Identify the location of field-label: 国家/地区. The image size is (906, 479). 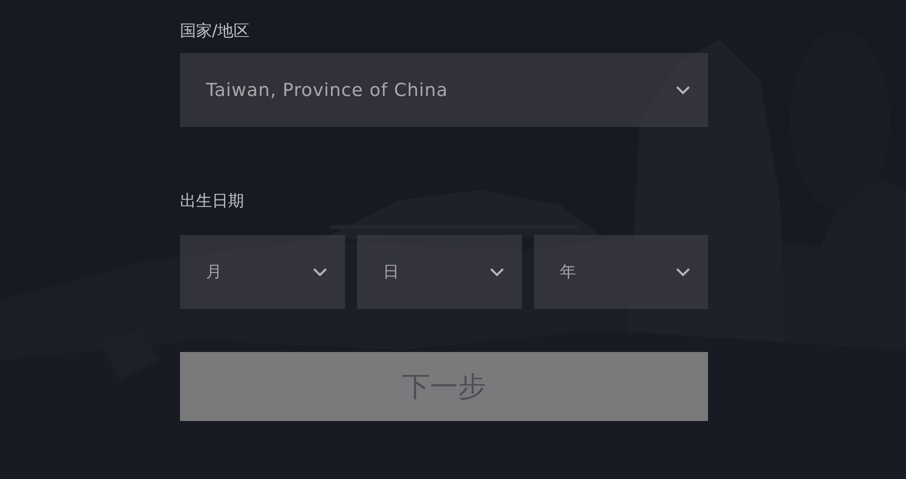
(215, 31).